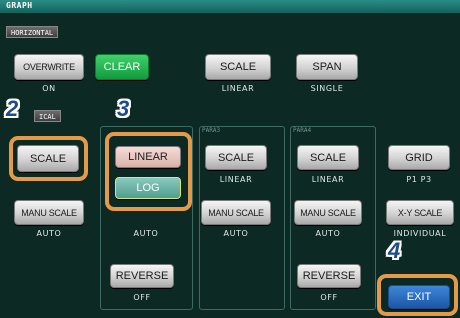 Image resolution: width=460 pixels, height=318 pixels. Describe the element at coordinates (328, 157) in the screenshot. I see `para4-scale-button: SCALE` at that location.